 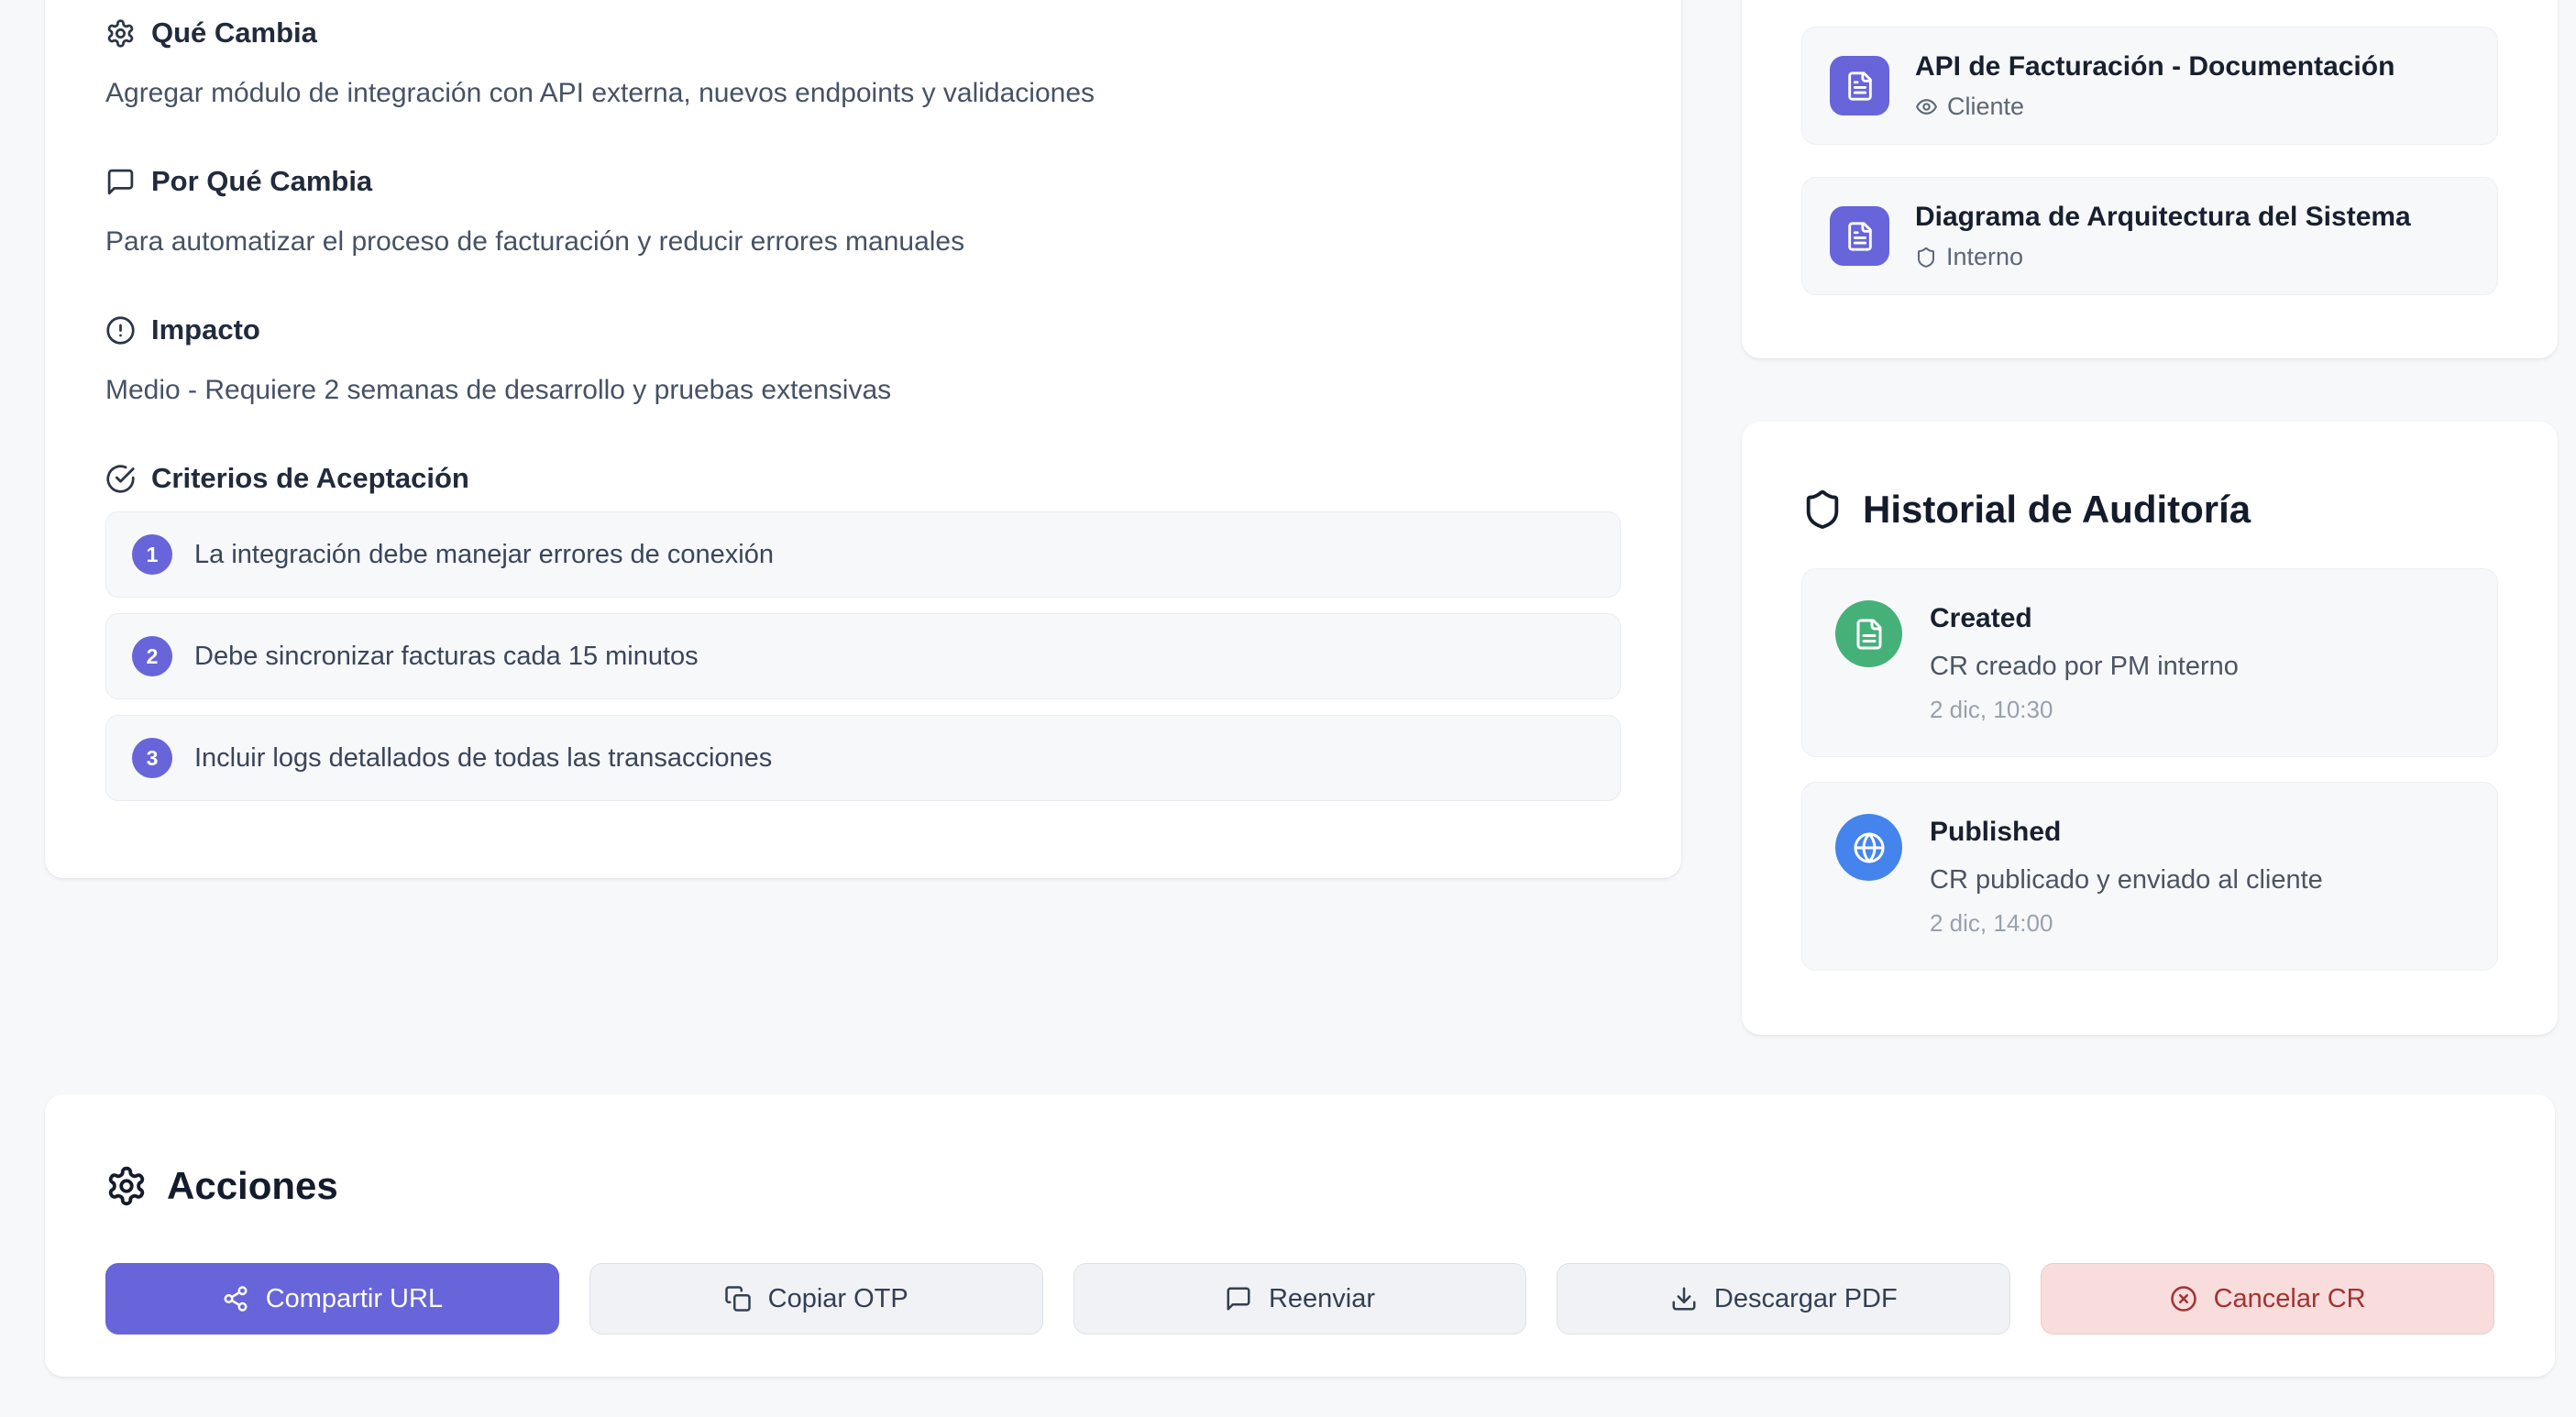 What do you see at coordinates (863, 478) in the screenshot?
I see `section-heading-criterios: Criterios de Aceptación` at bounding box center [863, 478].